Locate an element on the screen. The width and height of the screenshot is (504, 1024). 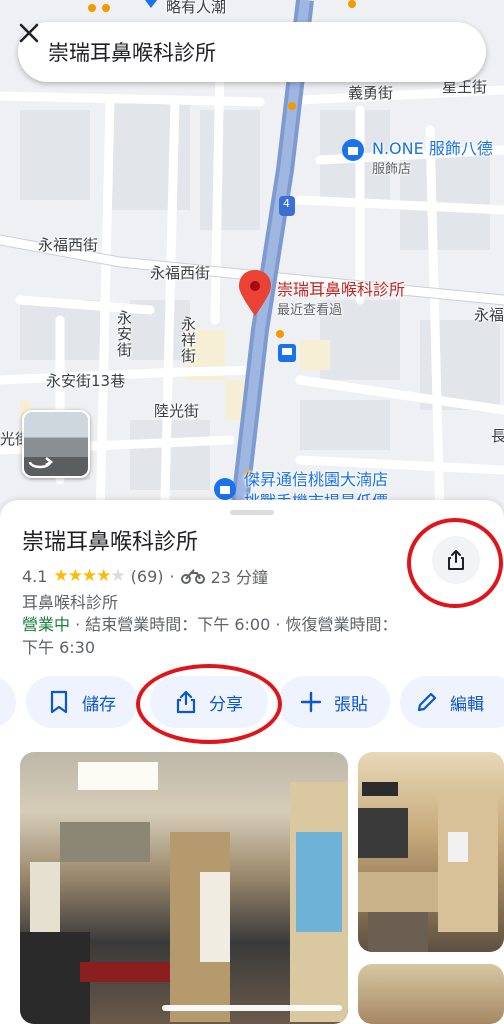
map-poi-store-name: N.ONE 服飾八德 is located at coordinates (432, 147).